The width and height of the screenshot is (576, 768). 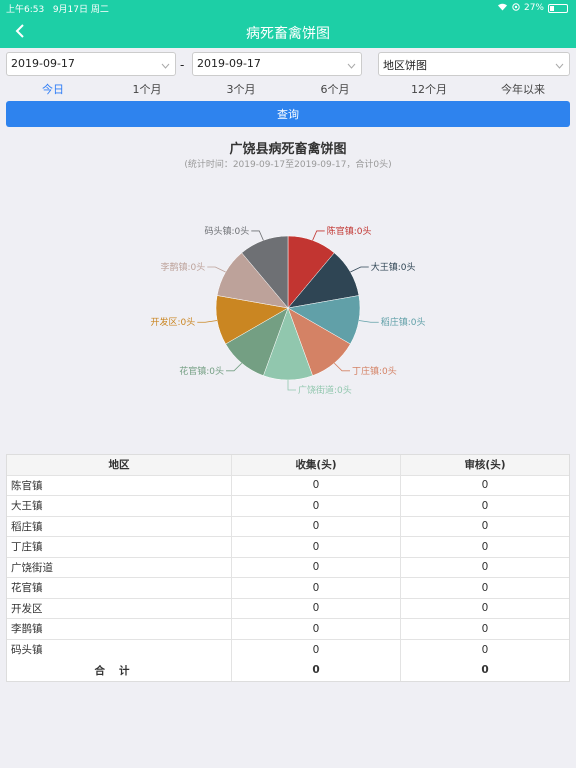 What do you see at coordinates (147, 88) in the screenshot?
I see `tab-1-month: 1个月` at bounding box center [147, 88].